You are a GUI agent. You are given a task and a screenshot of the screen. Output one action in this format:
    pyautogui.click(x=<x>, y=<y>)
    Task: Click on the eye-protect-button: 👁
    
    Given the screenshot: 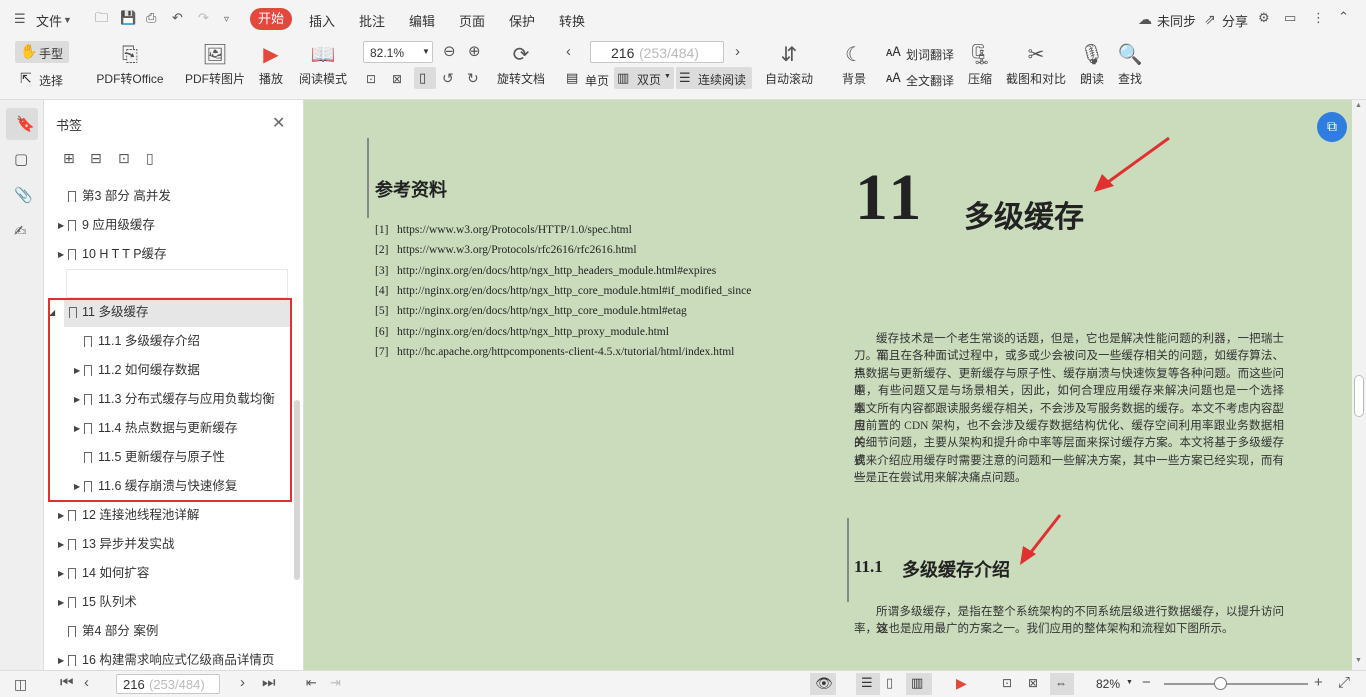 What is the action you would take?
    pyautogui.click(x=823, y=684)
    